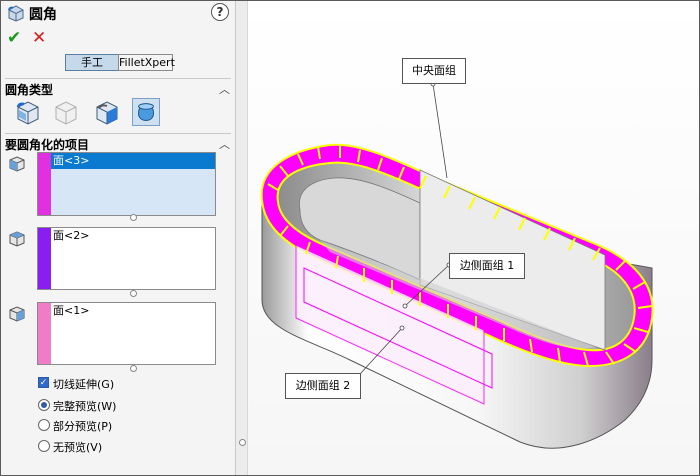 This screenshot has width=700, height=476. What do you see at coordinates (126, 184) in the screenshot?
I see `side-face-set-1-list: 面<3>` at bounding box center [126, 184].